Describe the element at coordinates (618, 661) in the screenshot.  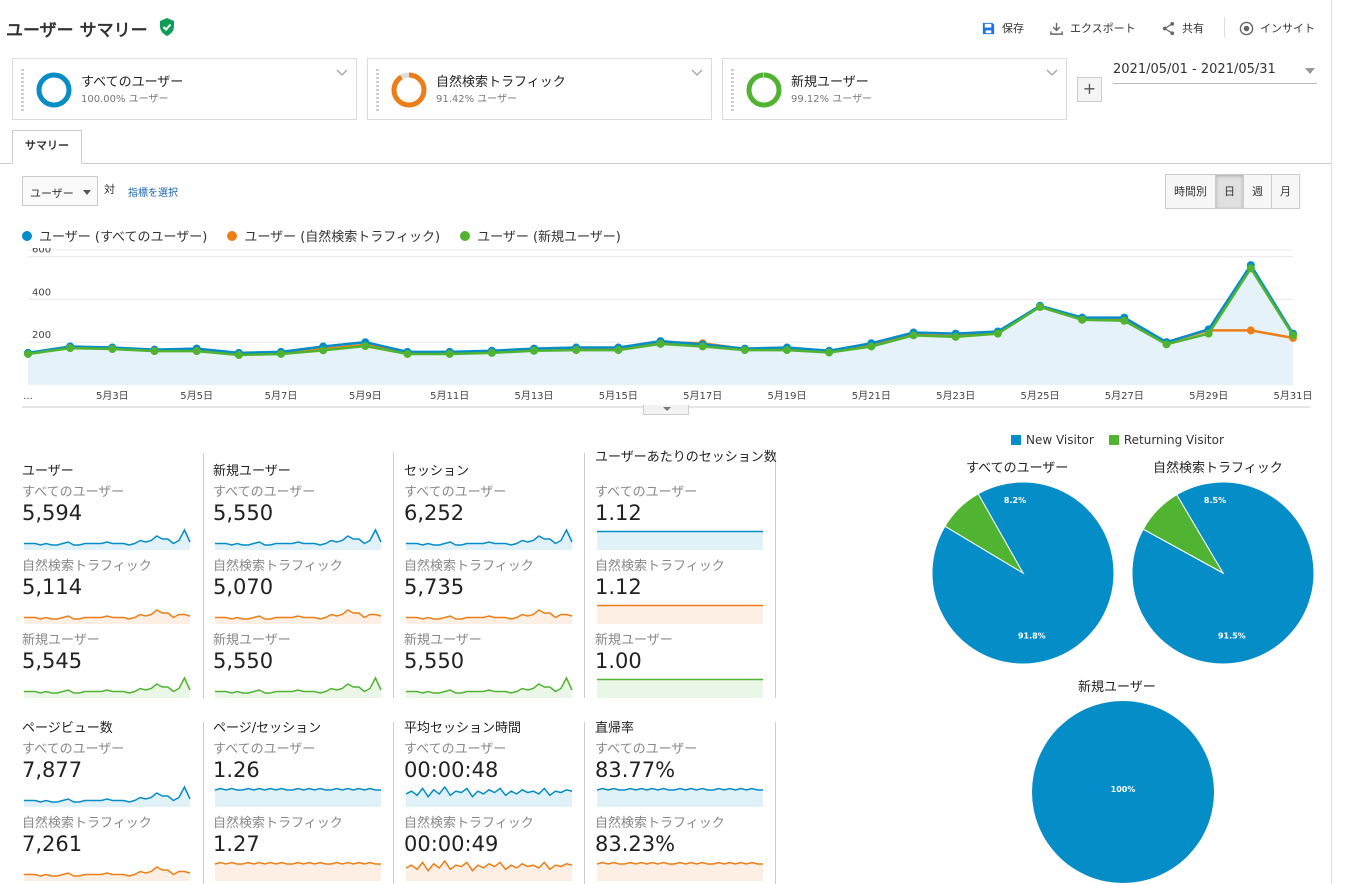
I see `metric-value: 1.00` at that location.